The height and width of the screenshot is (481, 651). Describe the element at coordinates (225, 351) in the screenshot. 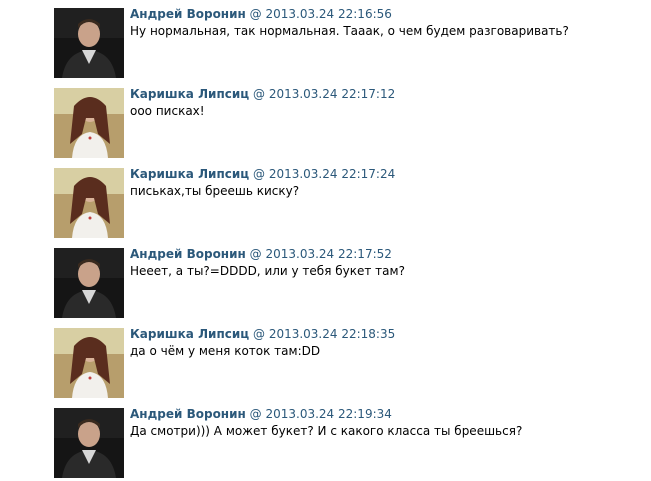

I see `message-text: да о чём у меня коток там:DD` at that location.